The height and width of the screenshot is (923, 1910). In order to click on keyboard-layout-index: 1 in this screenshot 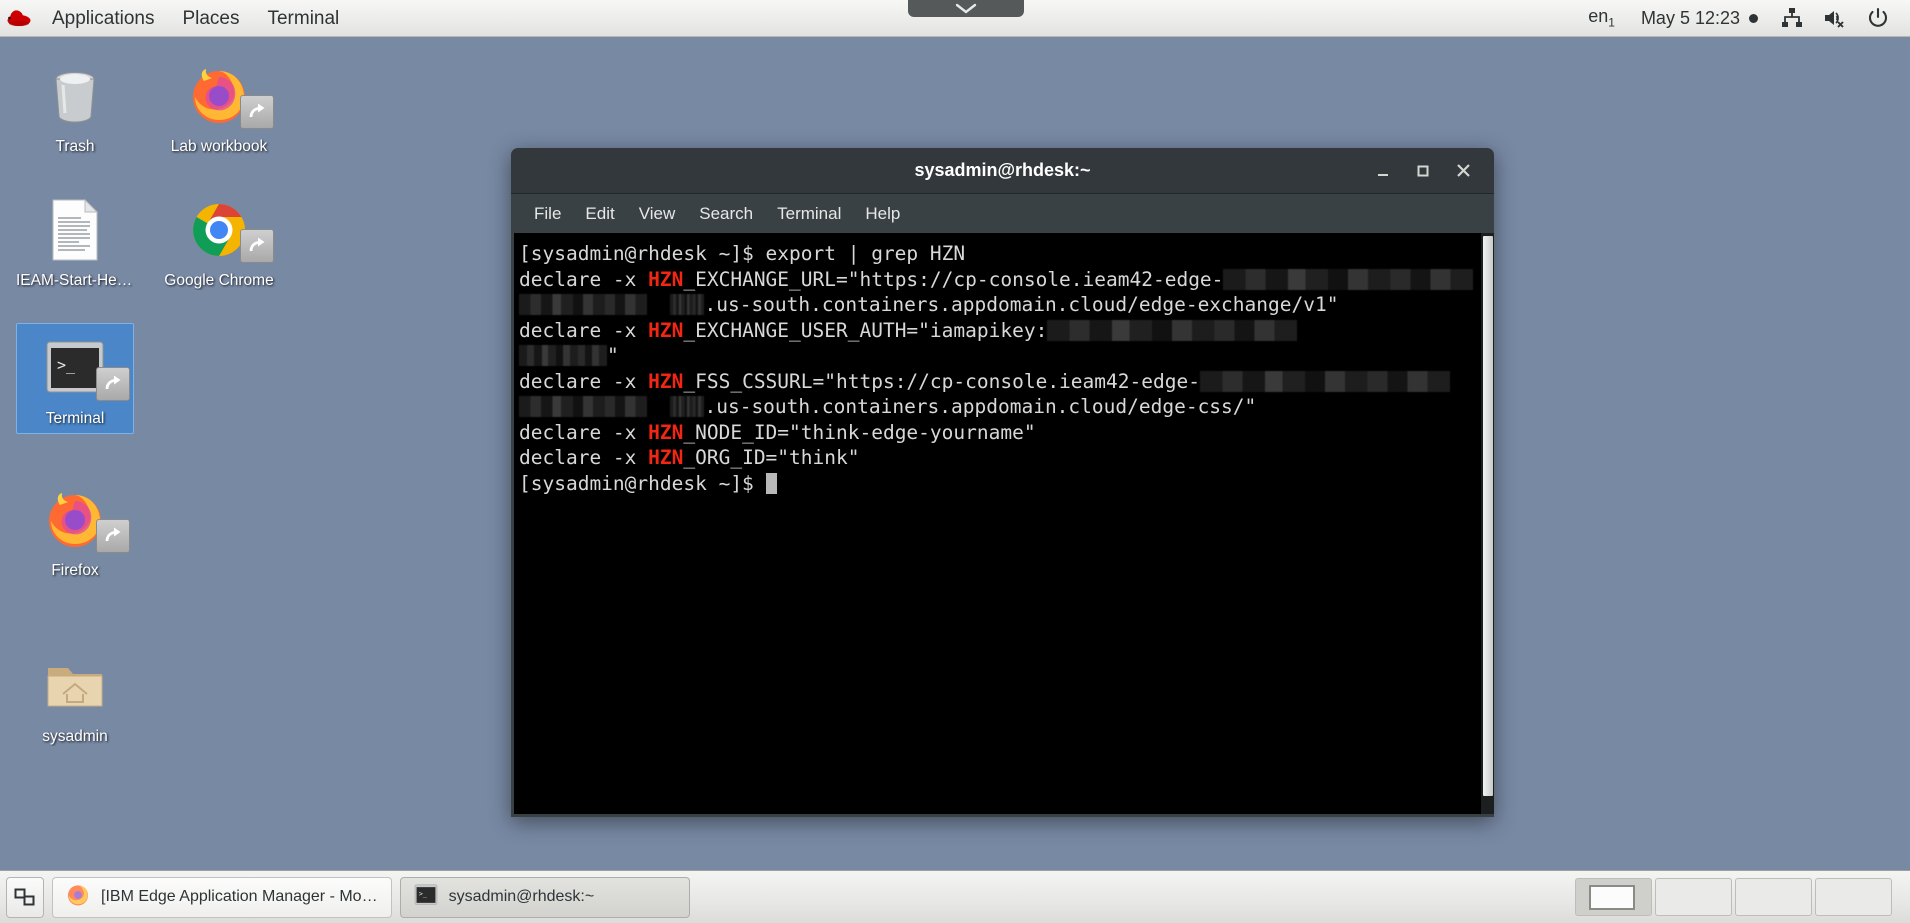, I will do `click(1611, 22)`.